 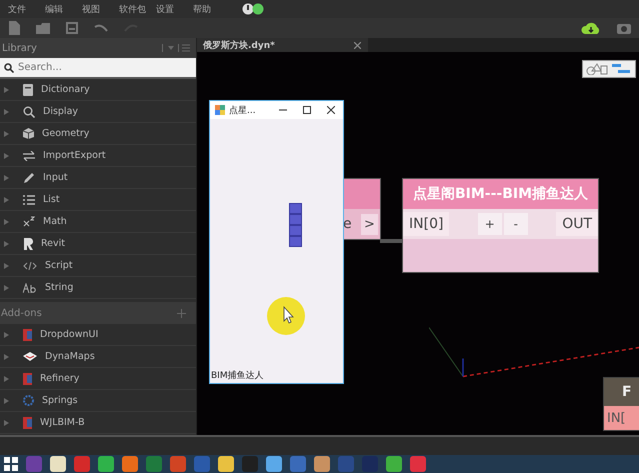 I want to click on library-item: Geometry, so click(x=98, y=134).